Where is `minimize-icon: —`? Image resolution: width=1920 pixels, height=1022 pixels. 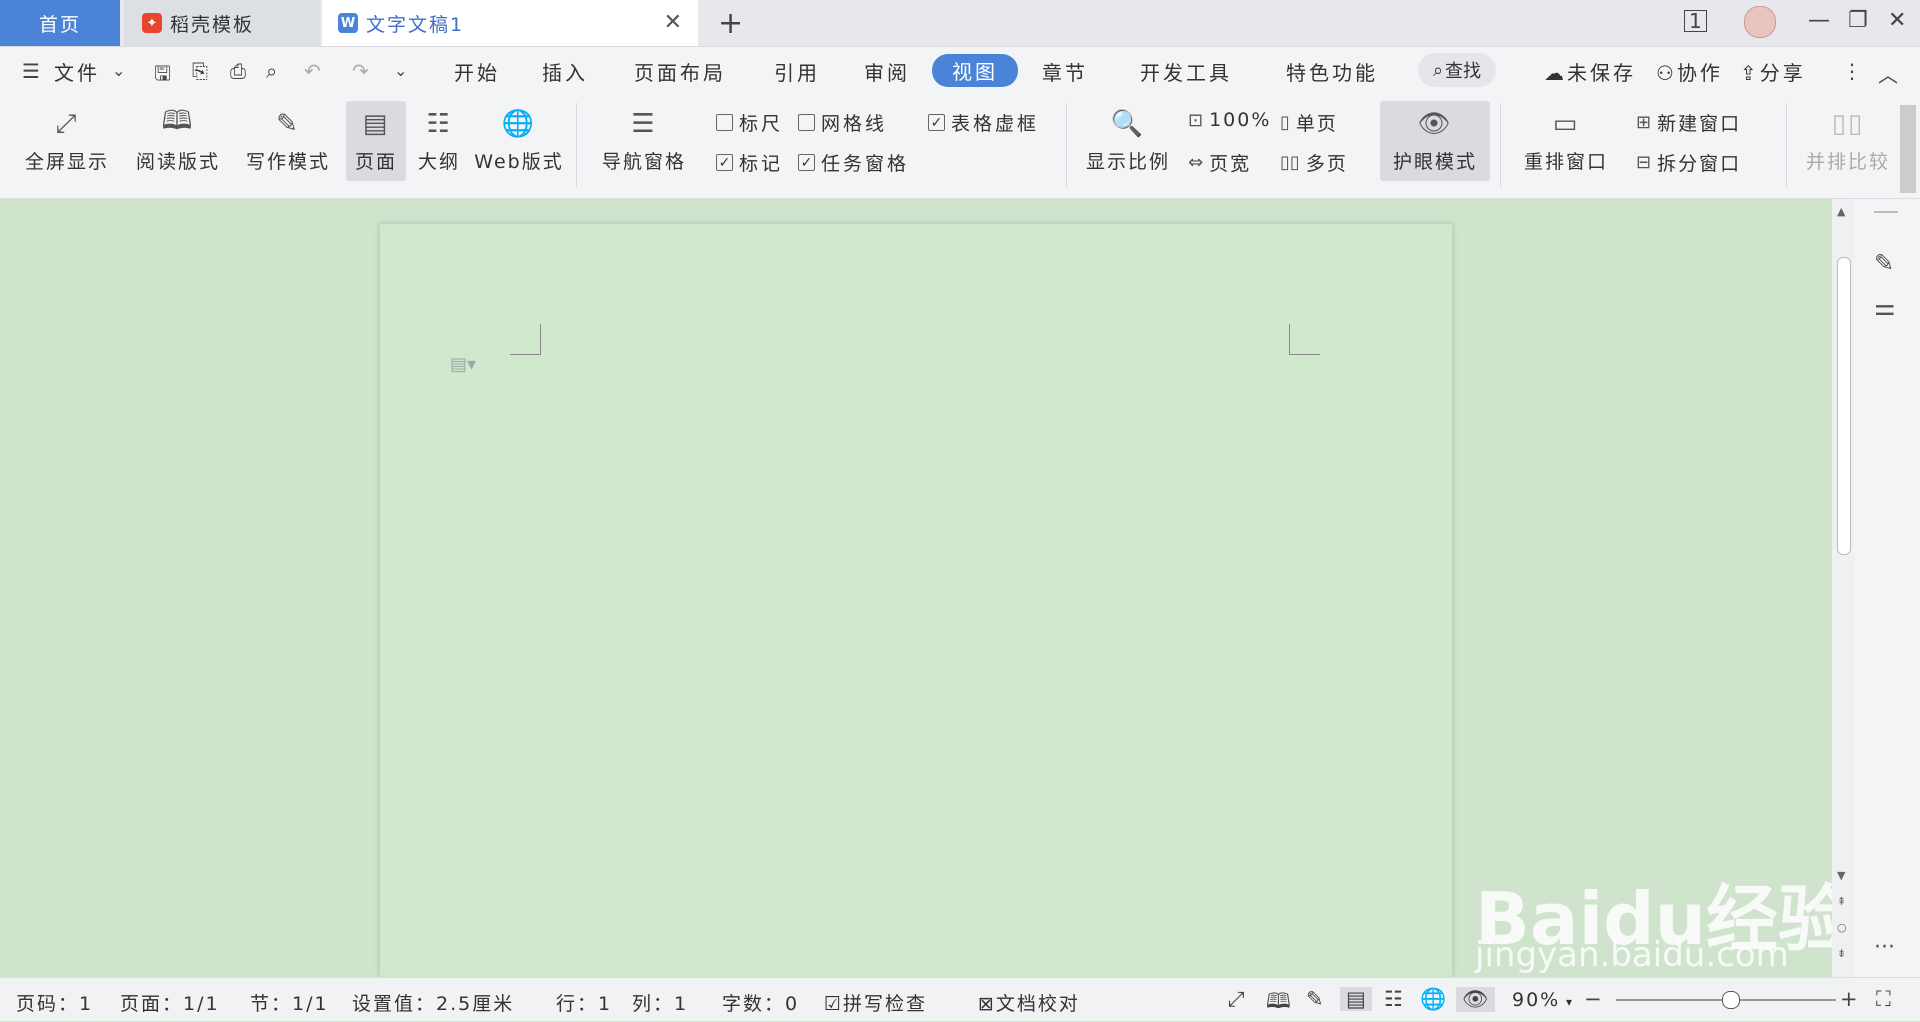 minimize-icon: — is located at coordinates (1819, 20).